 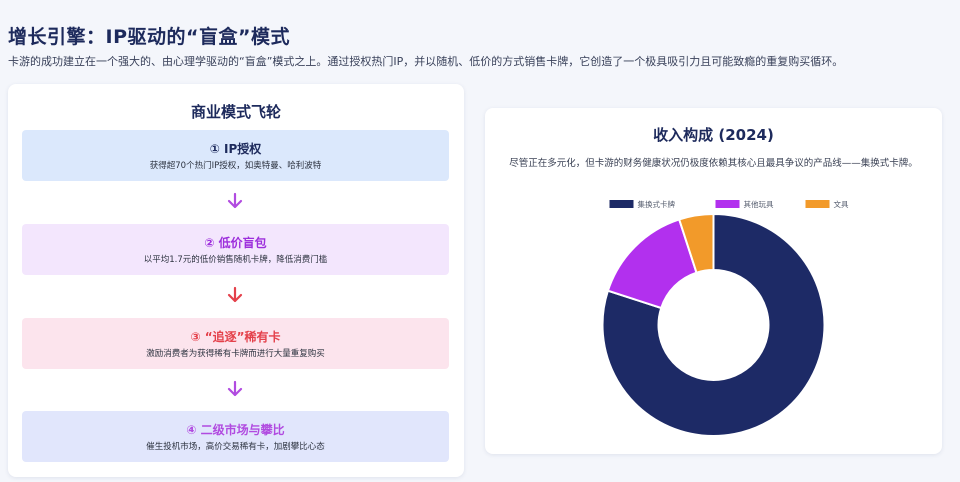 What do you see at coordinates (235, 243) in the screenshot?
I see `step-title: ② 低价盲包` at bounding box center [235, 243].